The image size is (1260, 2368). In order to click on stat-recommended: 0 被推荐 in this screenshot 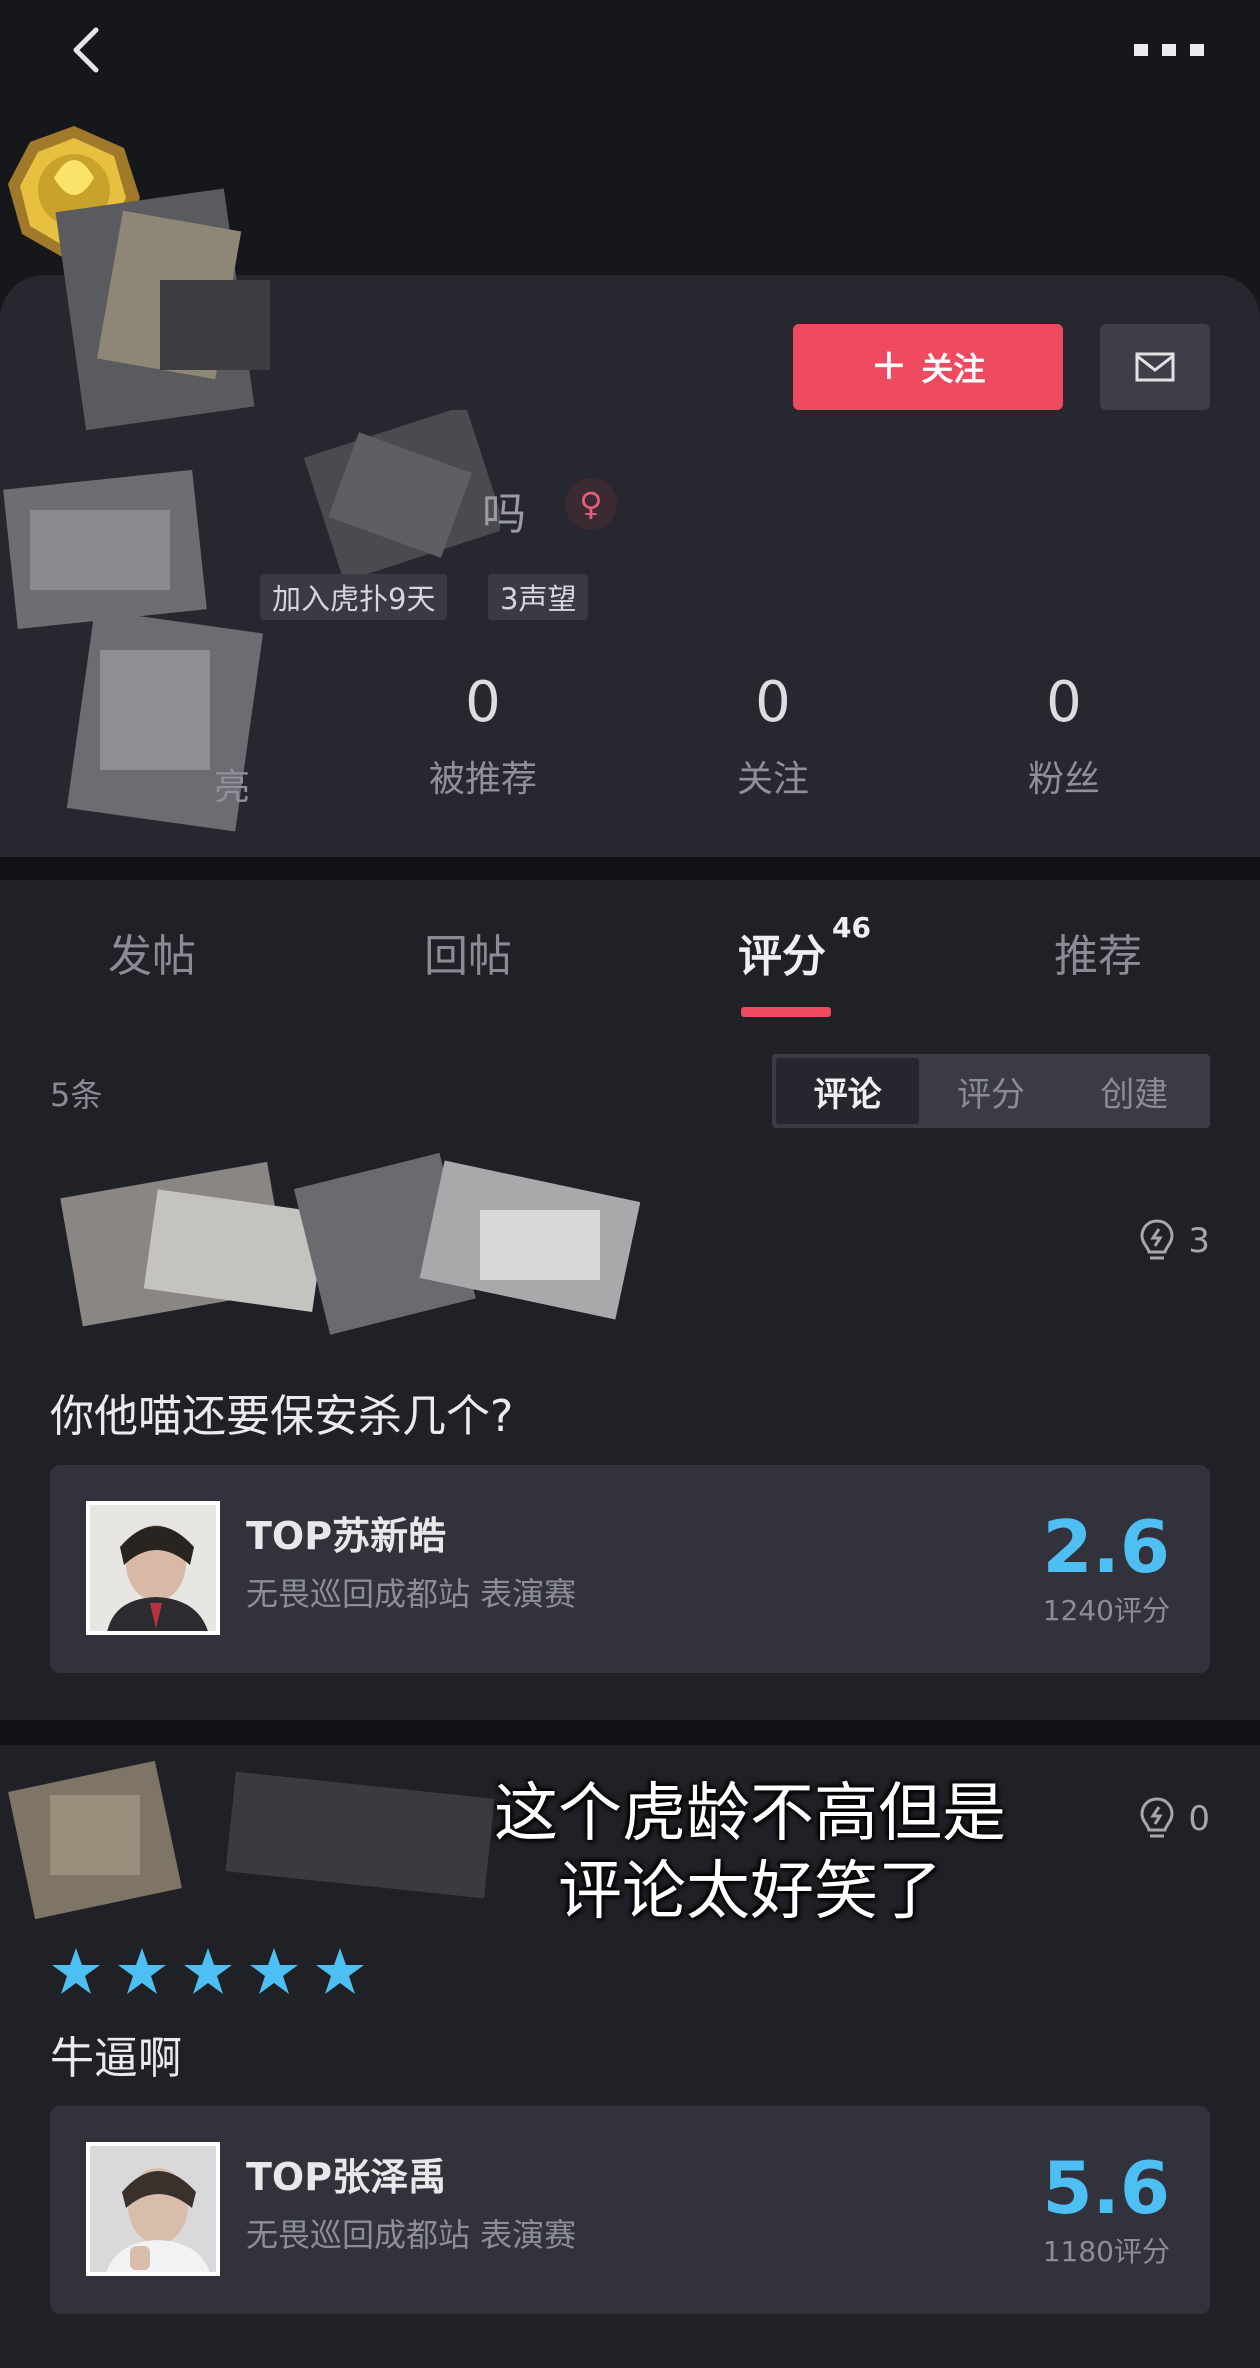, I will do `click(483, 735)`.